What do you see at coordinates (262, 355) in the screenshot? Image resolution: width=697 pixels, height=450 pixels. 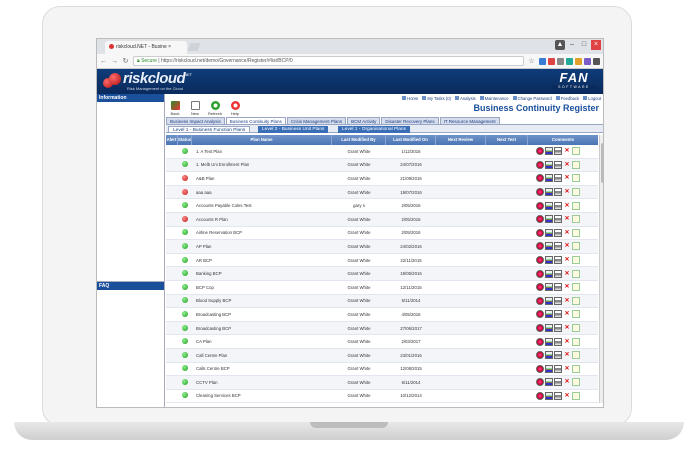 I see `plan-name-cell: Call Centre Plan` at bounding box center [262, 355].